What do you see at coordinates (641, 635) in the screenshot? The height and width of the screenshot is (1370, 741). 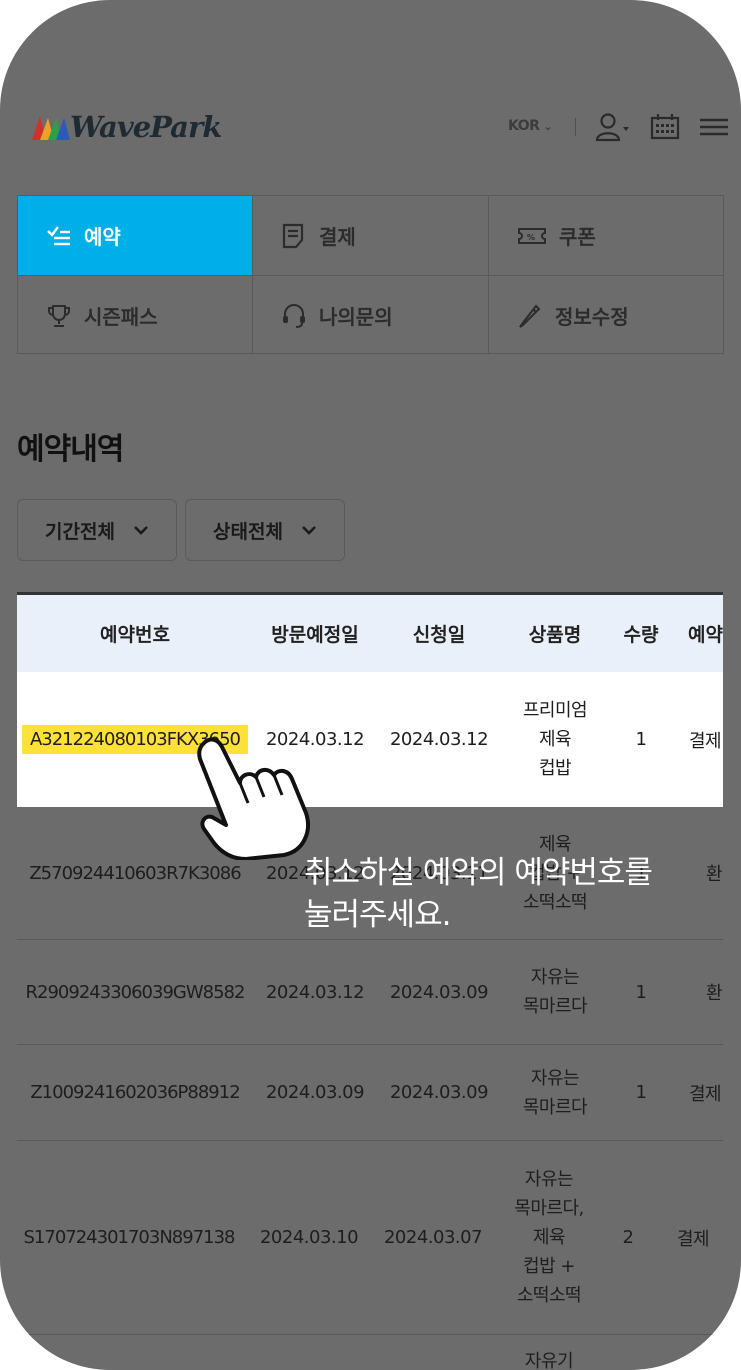 I see `column-header-qty: 수량` at bounding box center [641, 635].